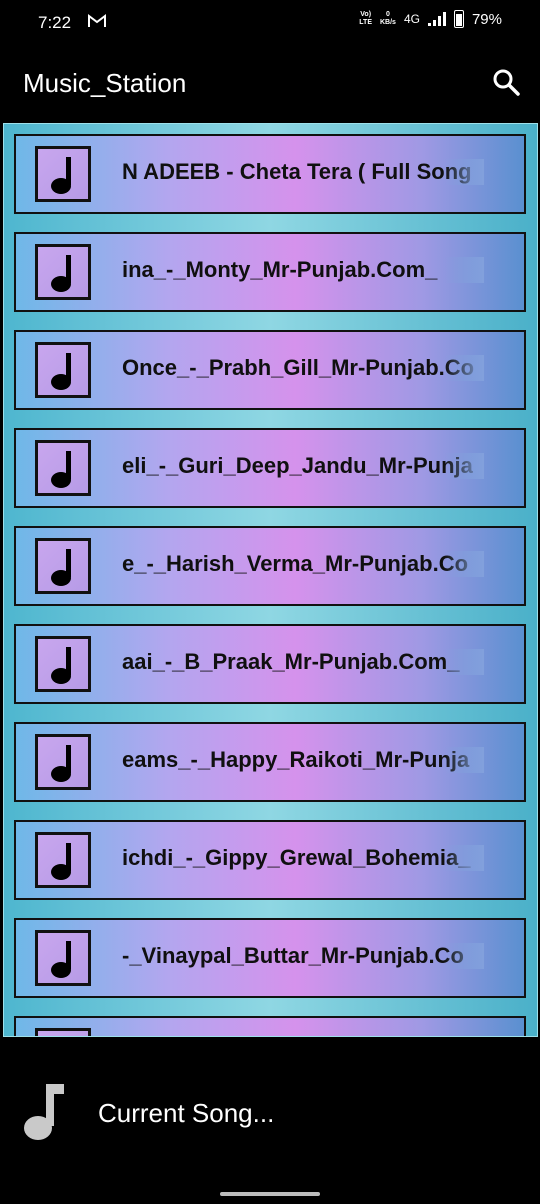 Image resolution: width=540 pixels, height=1204 pixels. What do you see at coordinates (303, 368) in the screenshot?
I see `song-title: Once_-_Prabh_Gill_Mr-Punjab.Co` at bounding box center [303, 368].